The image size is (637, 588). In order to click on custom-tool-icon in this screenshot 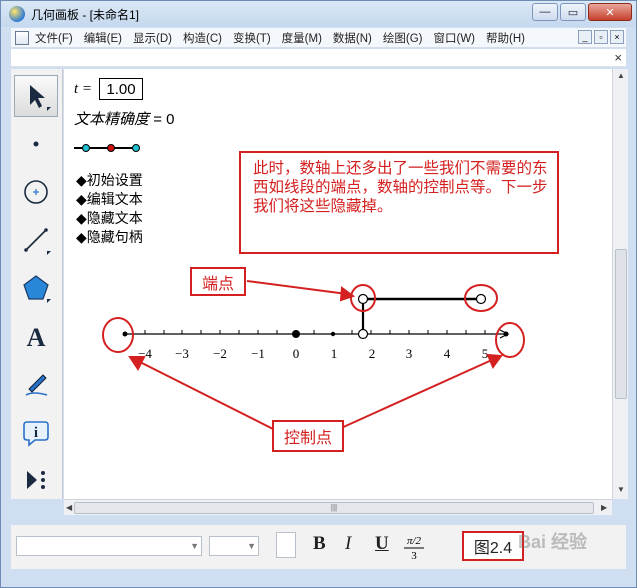, I will do `click(36, 480)`.